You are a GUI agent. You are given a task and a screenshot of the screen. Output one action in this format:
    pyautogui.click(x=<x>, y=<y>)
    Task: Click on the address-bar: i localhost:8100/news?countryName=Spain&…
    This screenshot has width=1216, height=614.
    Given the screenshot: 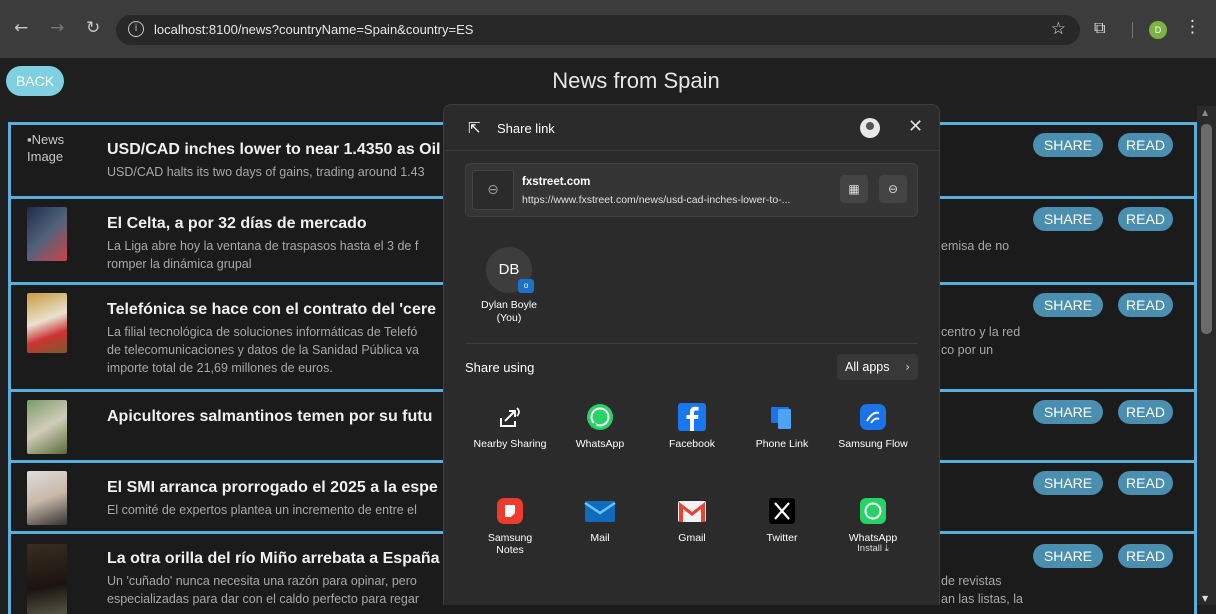 What is the action you would take?
    pyautogui.click(x=598, y=30)
    